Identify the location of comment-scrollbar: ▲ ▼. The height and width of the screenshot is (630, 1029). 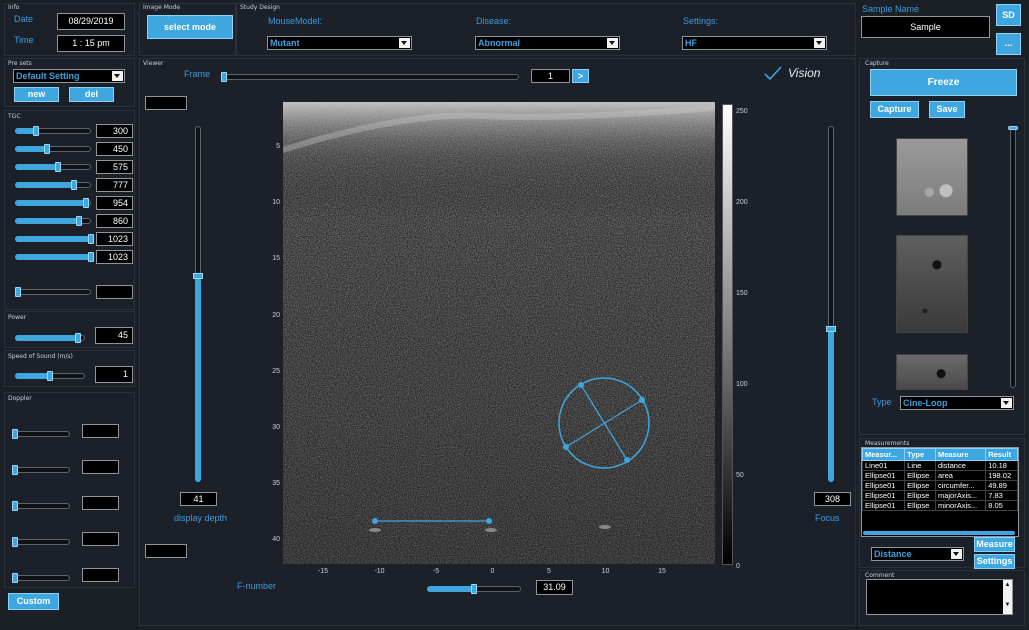
(1007, 597).